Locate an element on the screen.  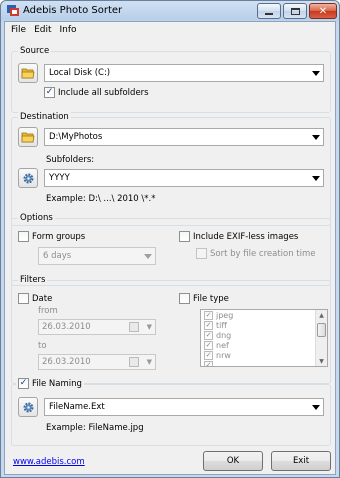
maximize-icon is located at coordinates (295, 11).